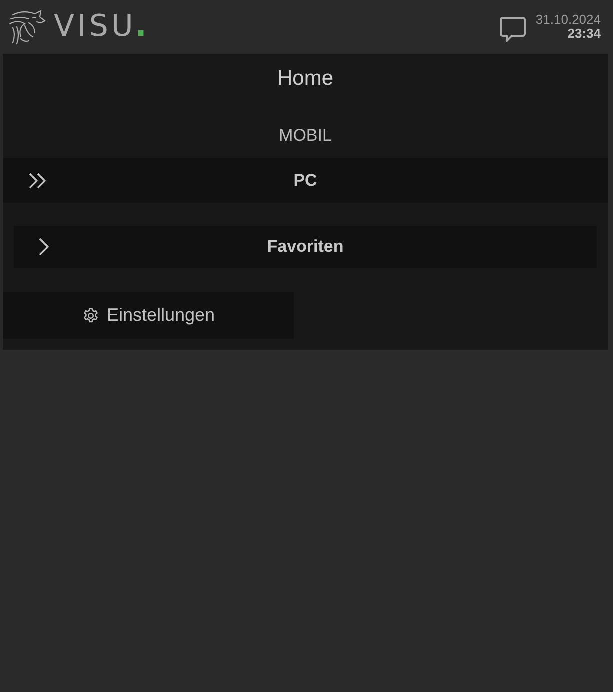 Image resolution: width=613 pixels, height=692 pixels. I want to click on chevron-icon, so click(44, 247).